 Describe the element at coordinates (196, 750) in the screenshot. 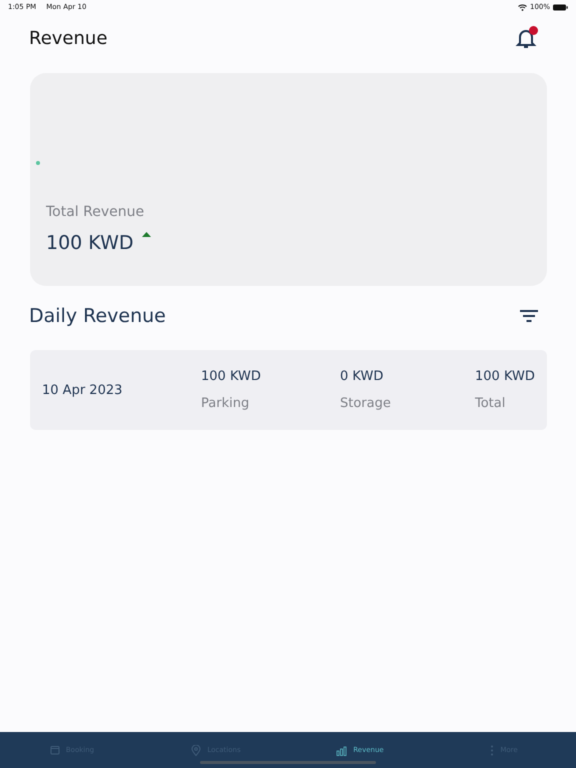

I see `location-pin-icon` at that location.